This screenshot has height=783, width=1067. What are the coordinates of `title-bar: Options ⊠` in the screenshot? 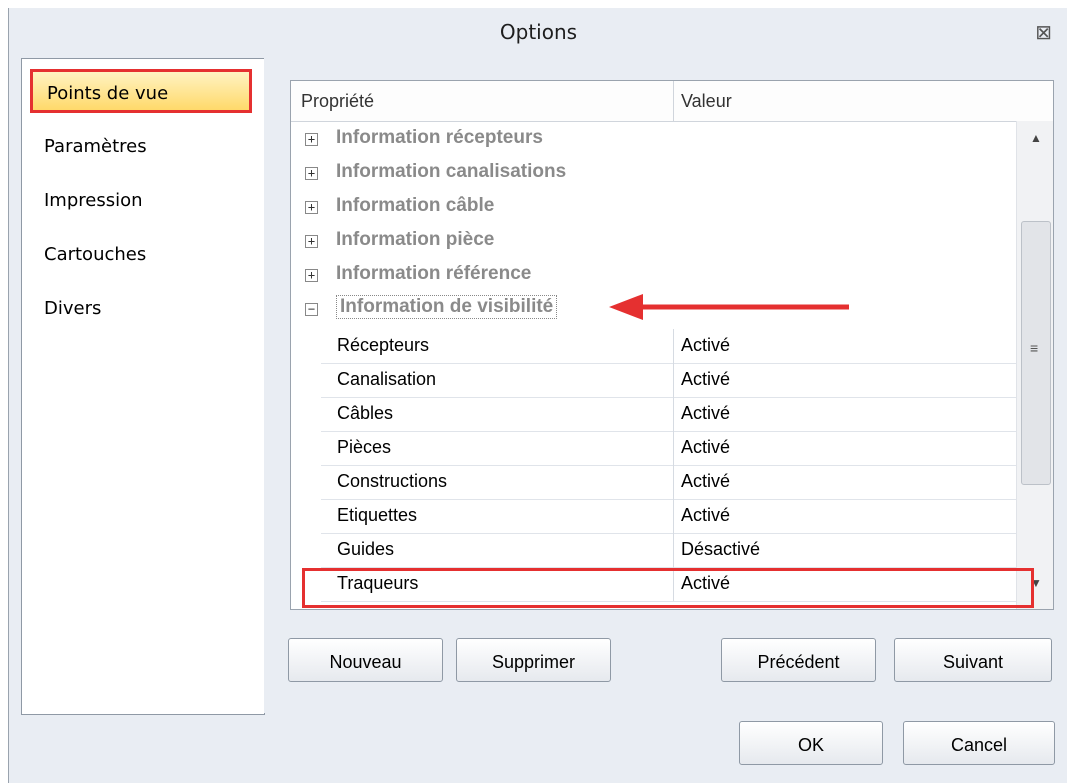 It's located at (538, 33).